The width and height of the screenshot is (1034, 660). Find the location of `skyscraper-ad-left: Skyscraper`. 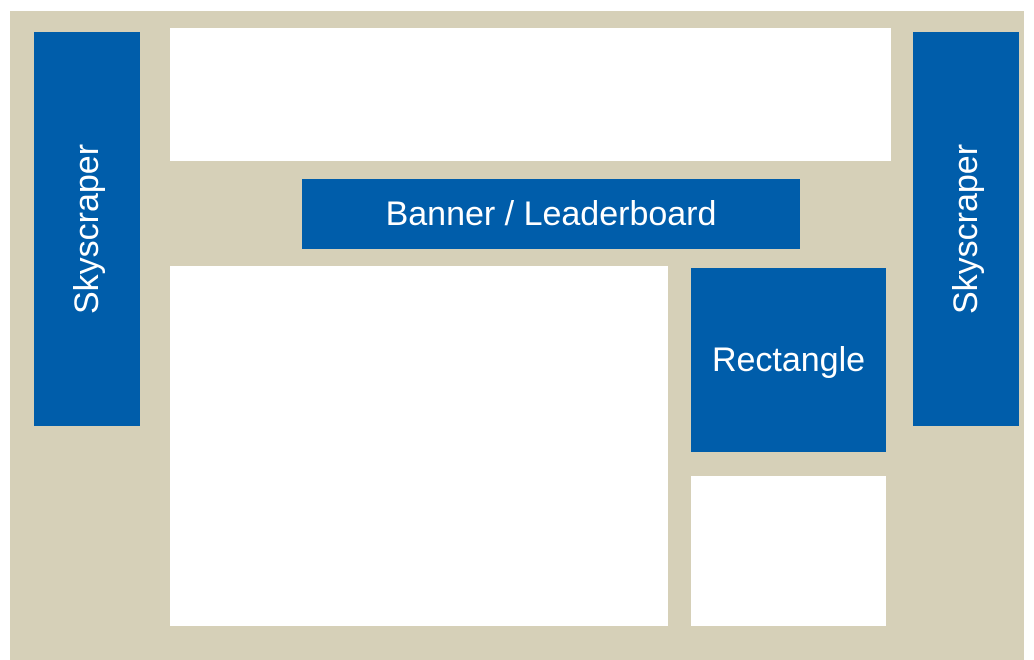

skyscraper-ad-left: Skyscraper is located at coordinates (87, 229).